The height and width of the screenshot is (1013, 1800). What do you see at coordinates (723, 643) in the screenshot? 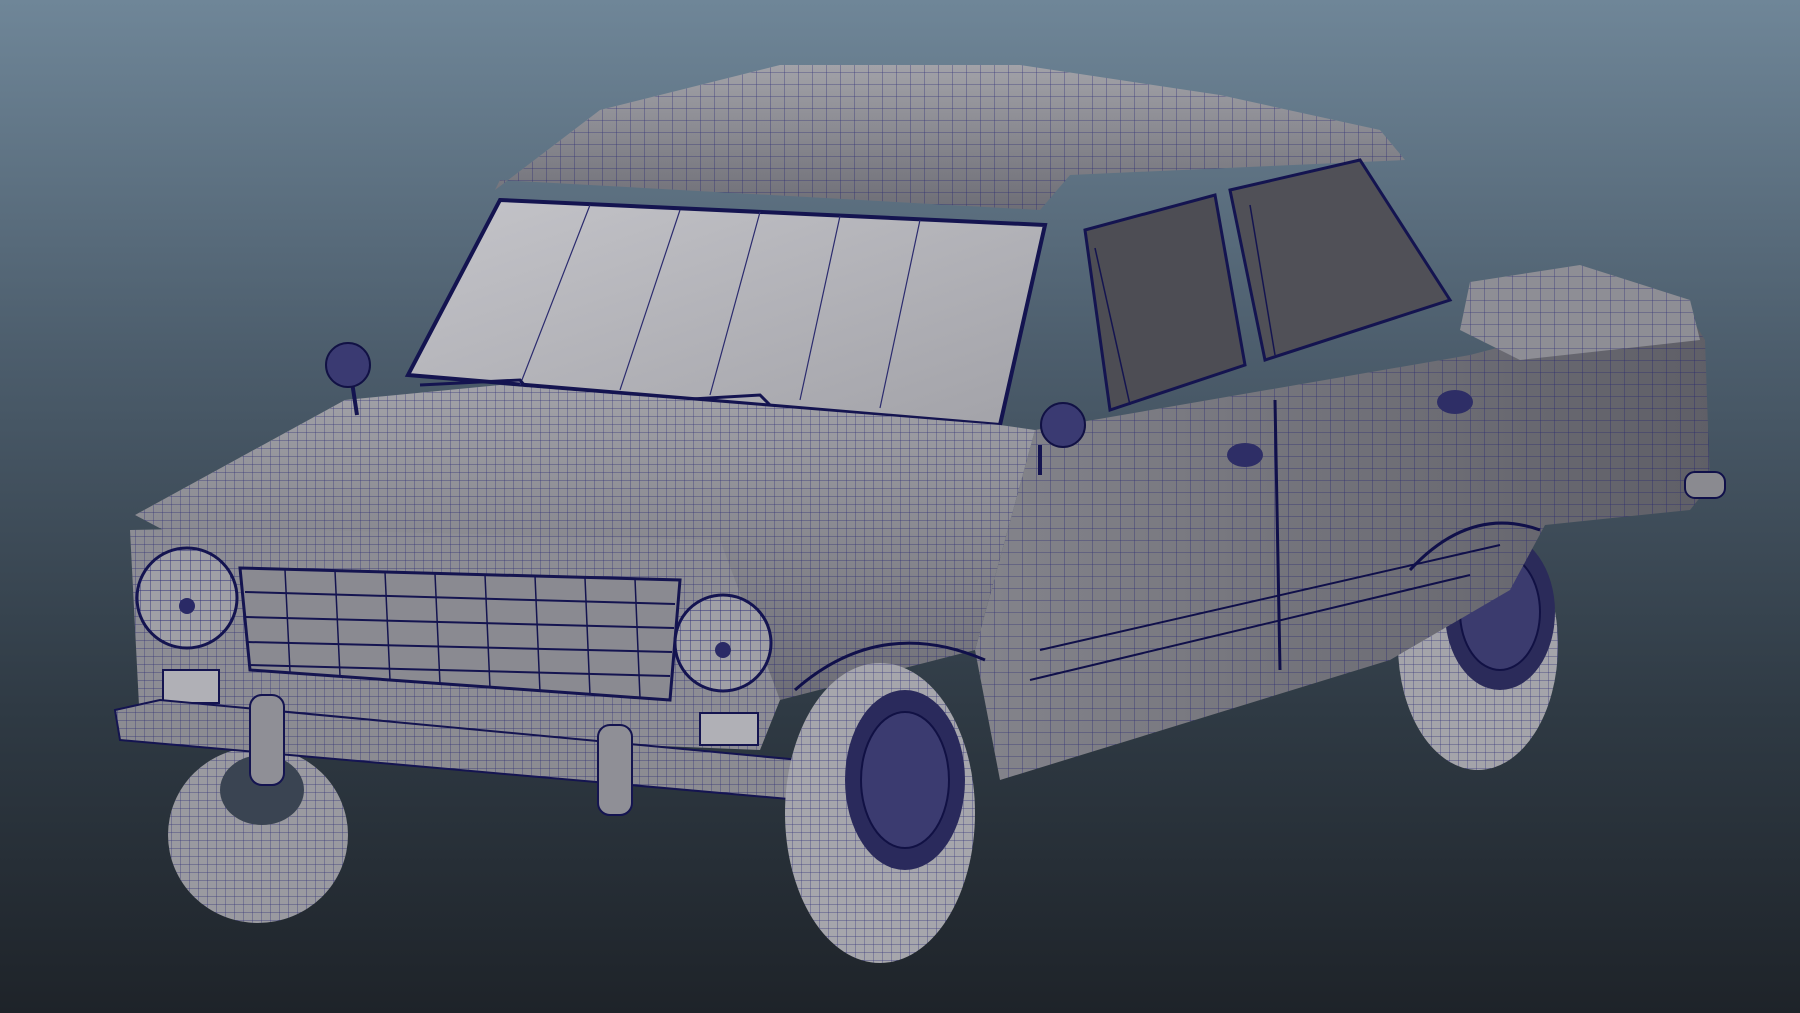
I see `right-headlight` at bounding box center [723, 643].